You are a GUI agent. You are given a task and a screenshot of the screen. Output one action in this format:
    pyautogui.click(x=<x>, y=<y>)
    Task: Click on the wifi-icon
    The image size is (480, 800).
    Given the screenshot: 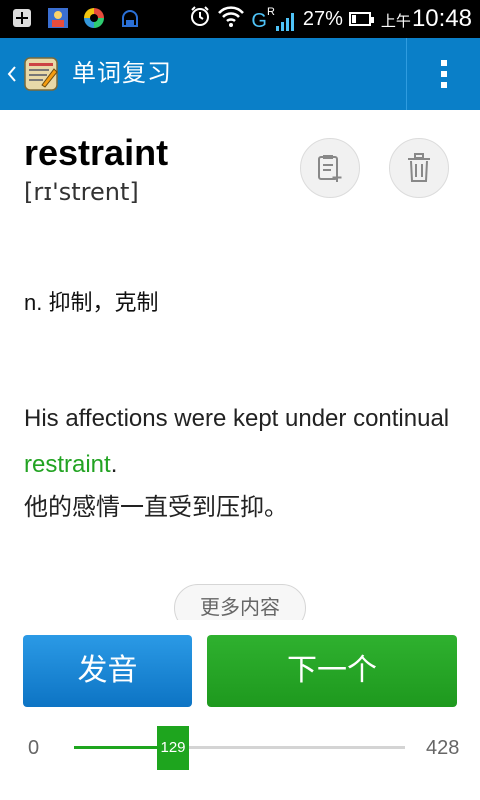 What is the action you would take?
    pyautogui.click(x=231, y=19)
    